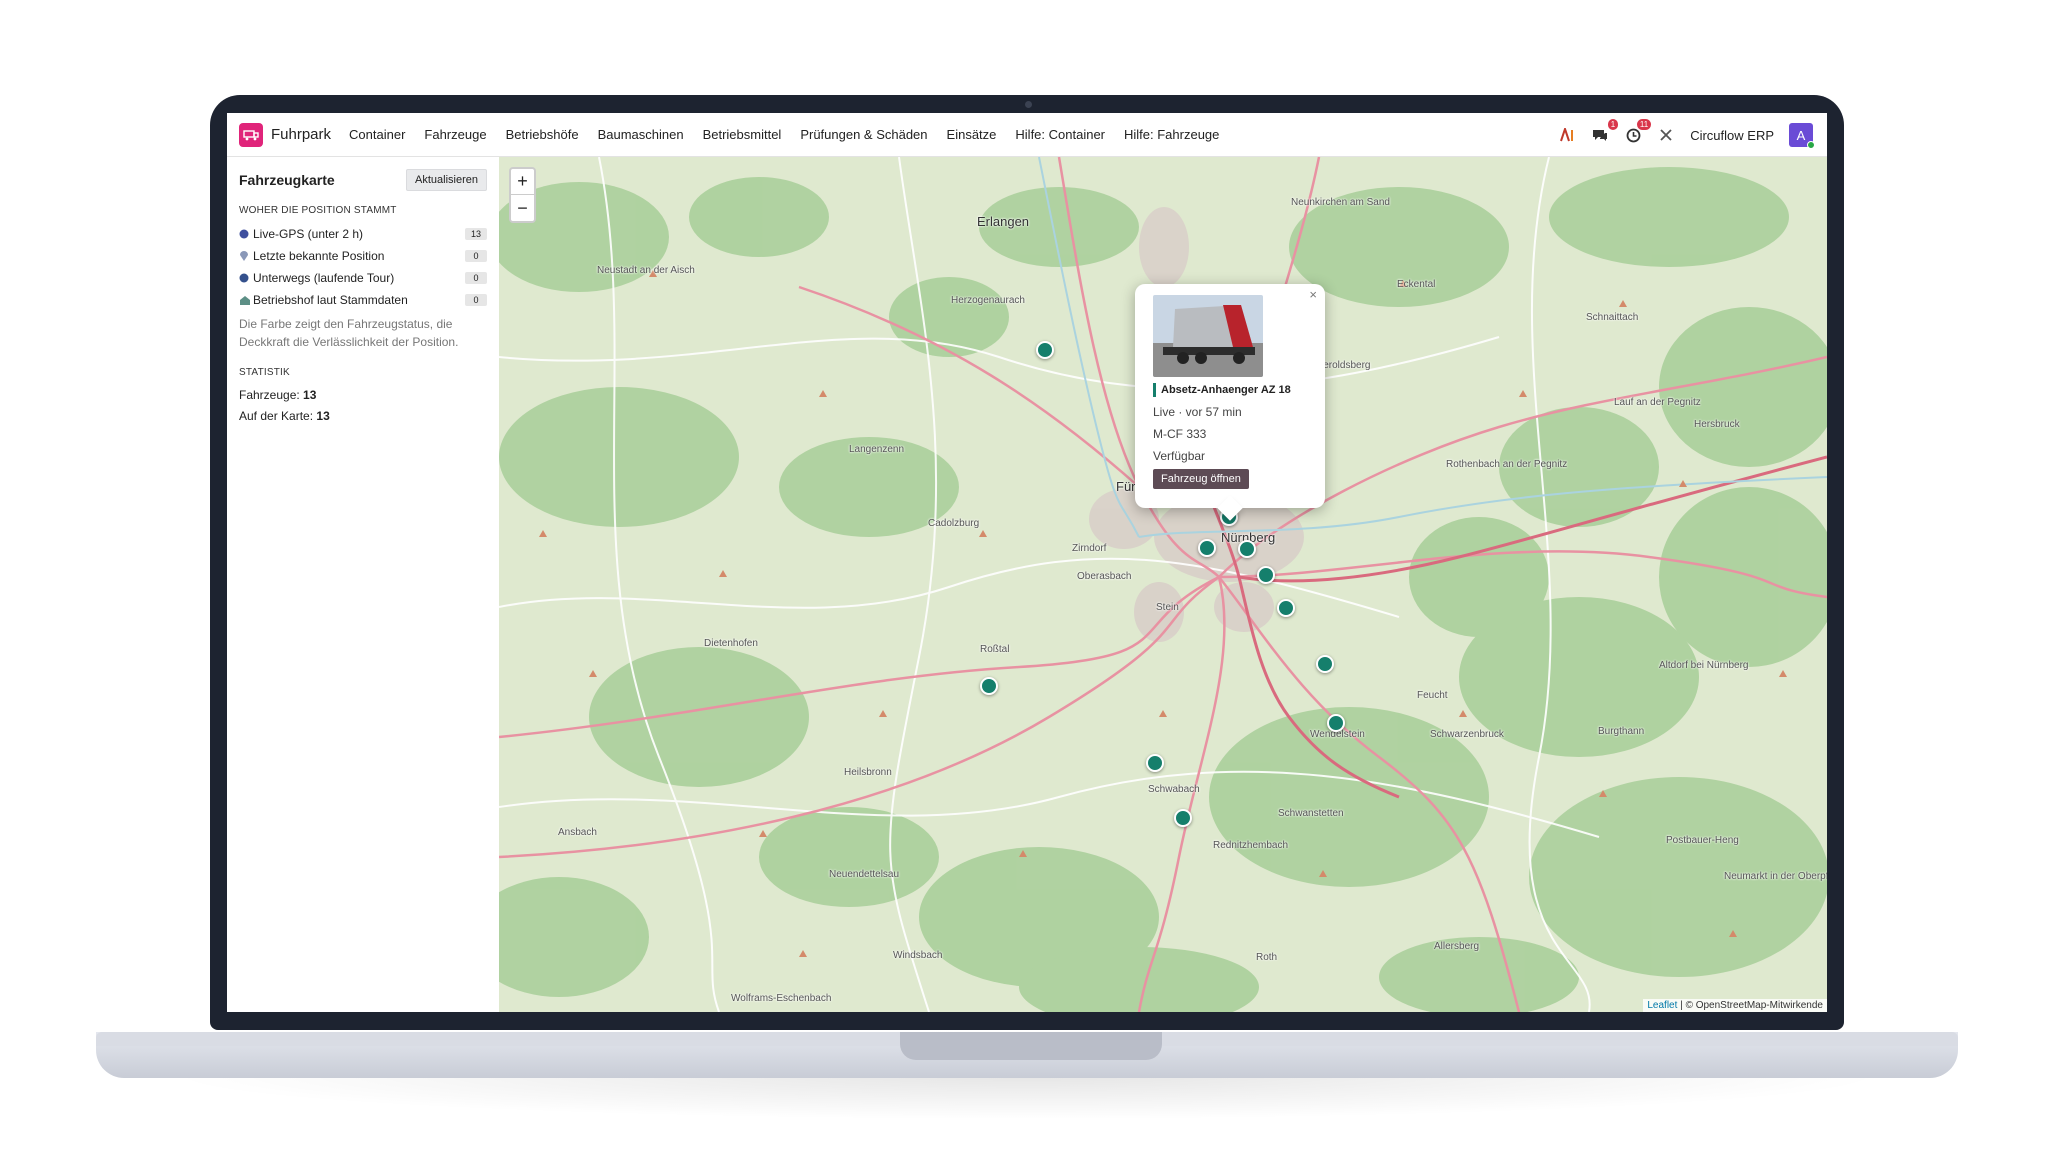 The width and height of the screenshot is (2054, 1170). I want to click on place-label: Neunkirchen am Sand, so click(1340, 202).